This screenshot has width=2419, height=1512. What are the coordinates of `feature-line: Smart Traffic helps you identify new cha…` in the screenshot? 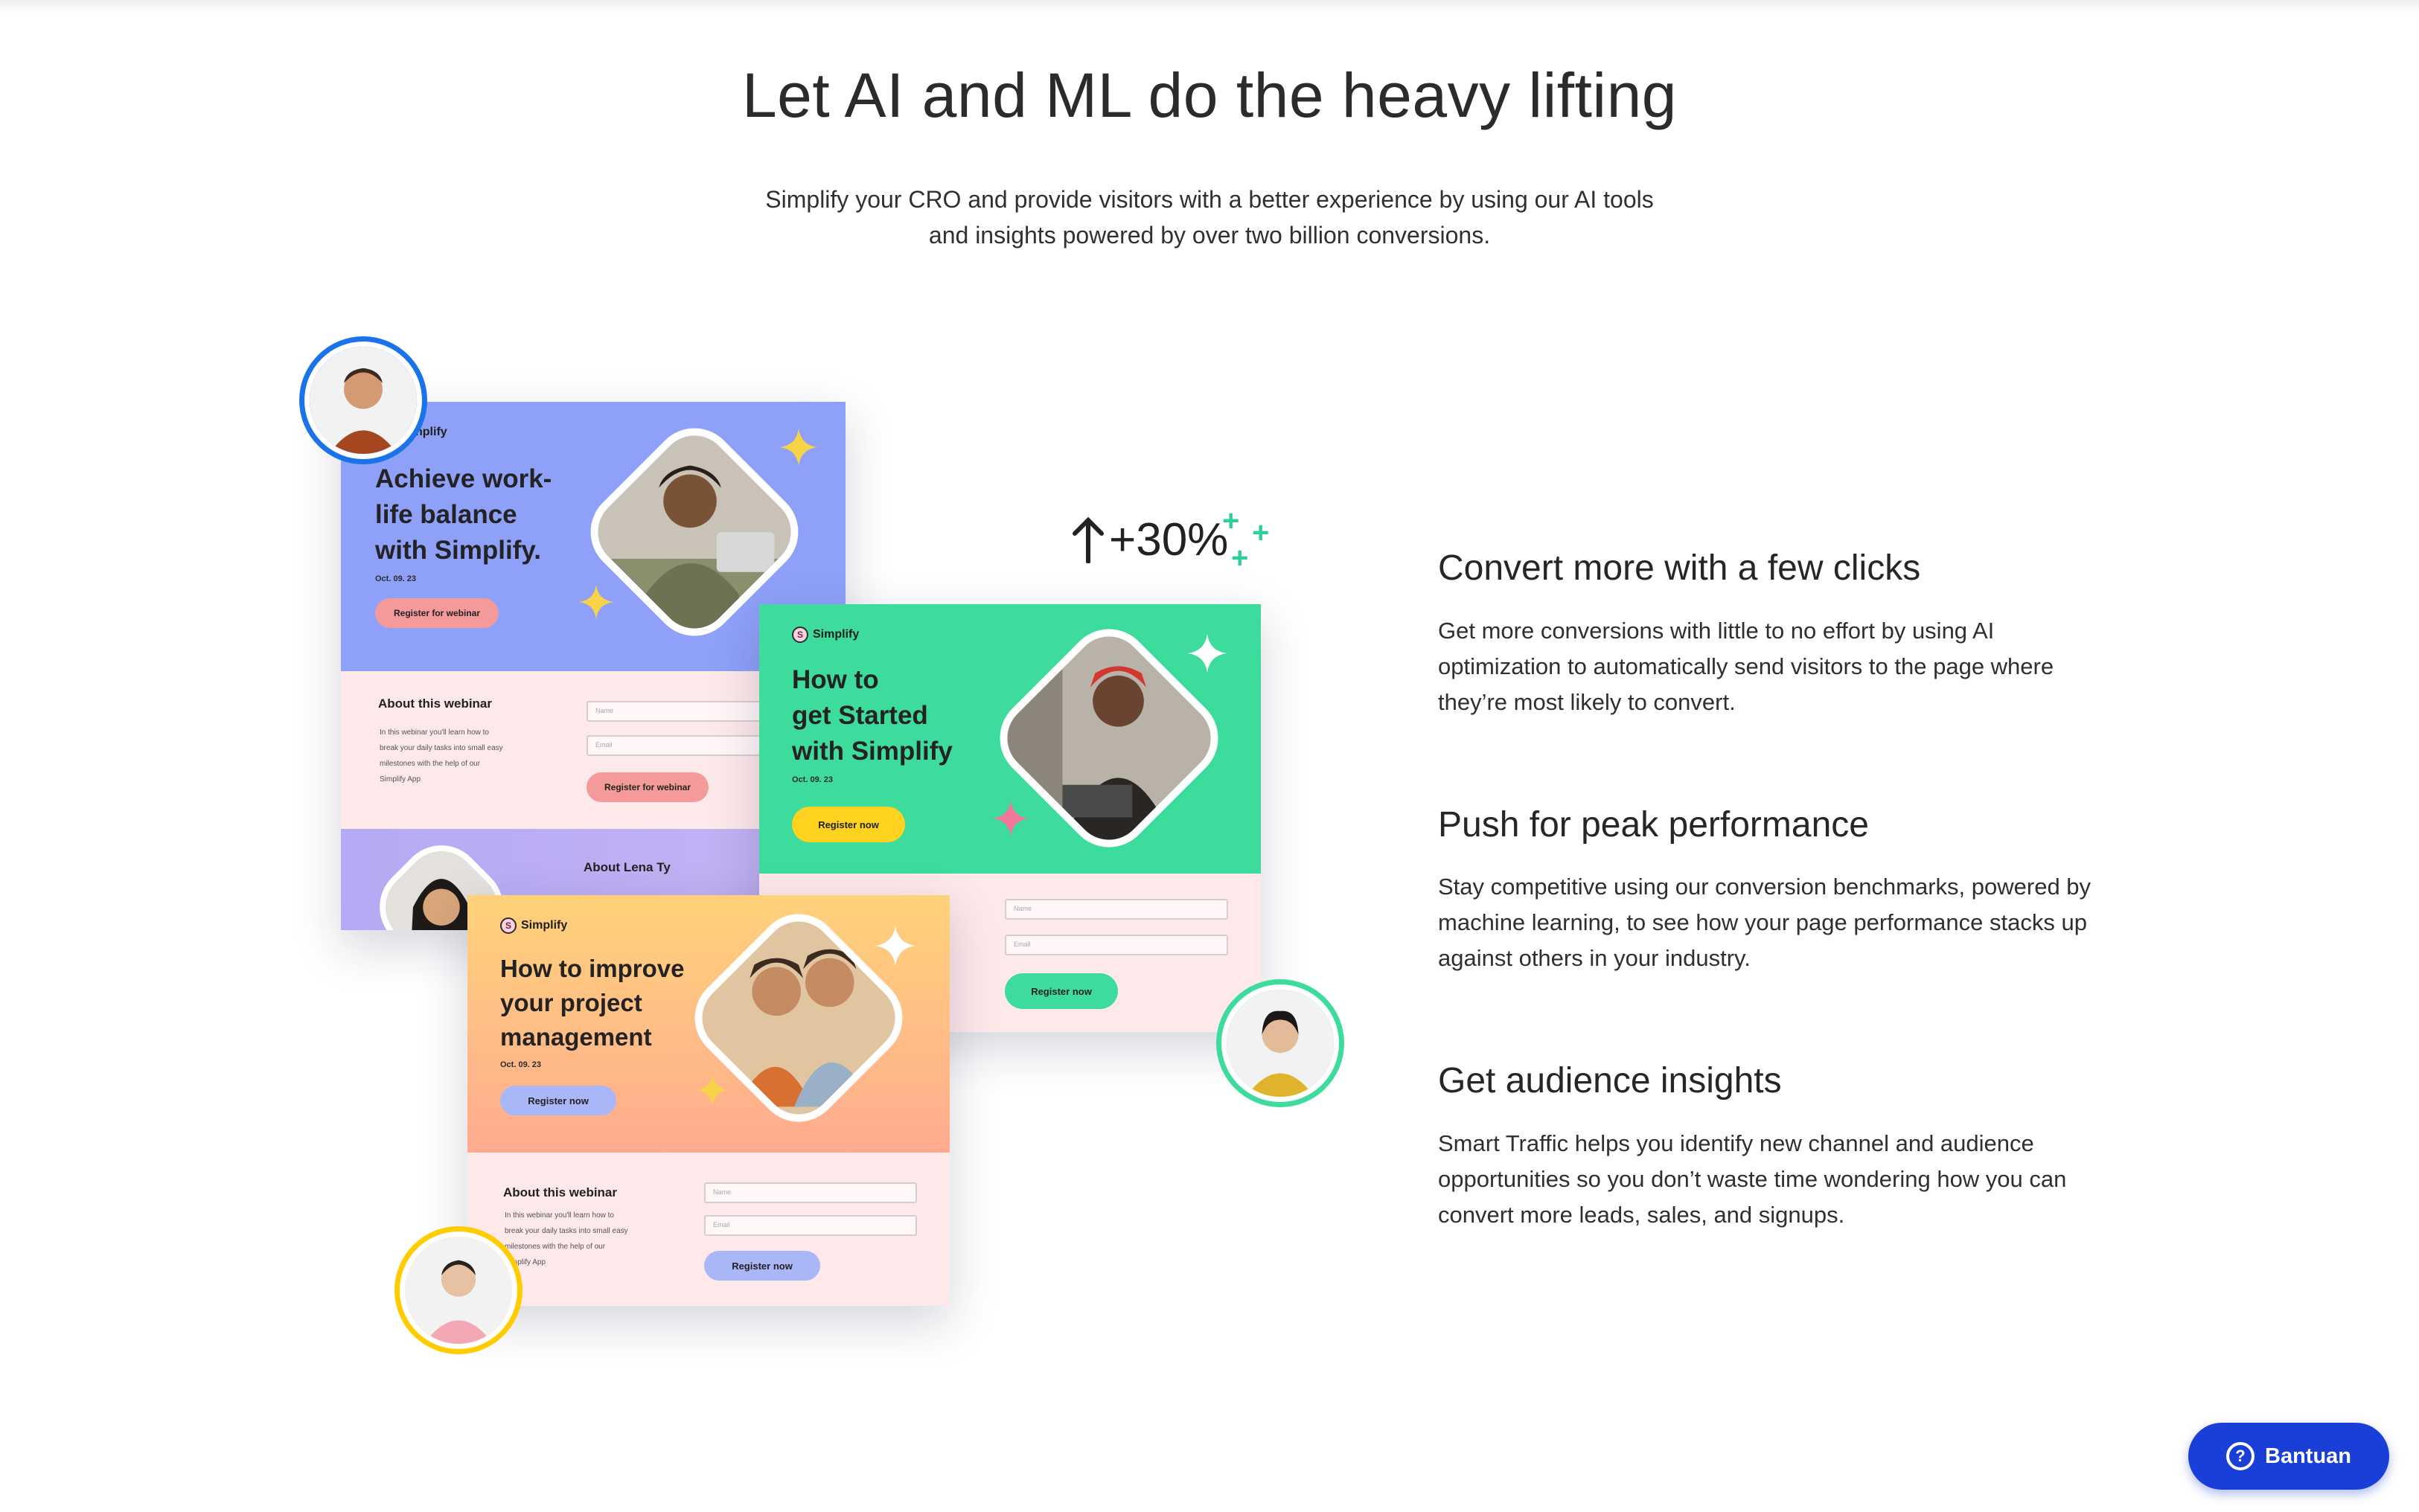 It's located at (1736, 1143).